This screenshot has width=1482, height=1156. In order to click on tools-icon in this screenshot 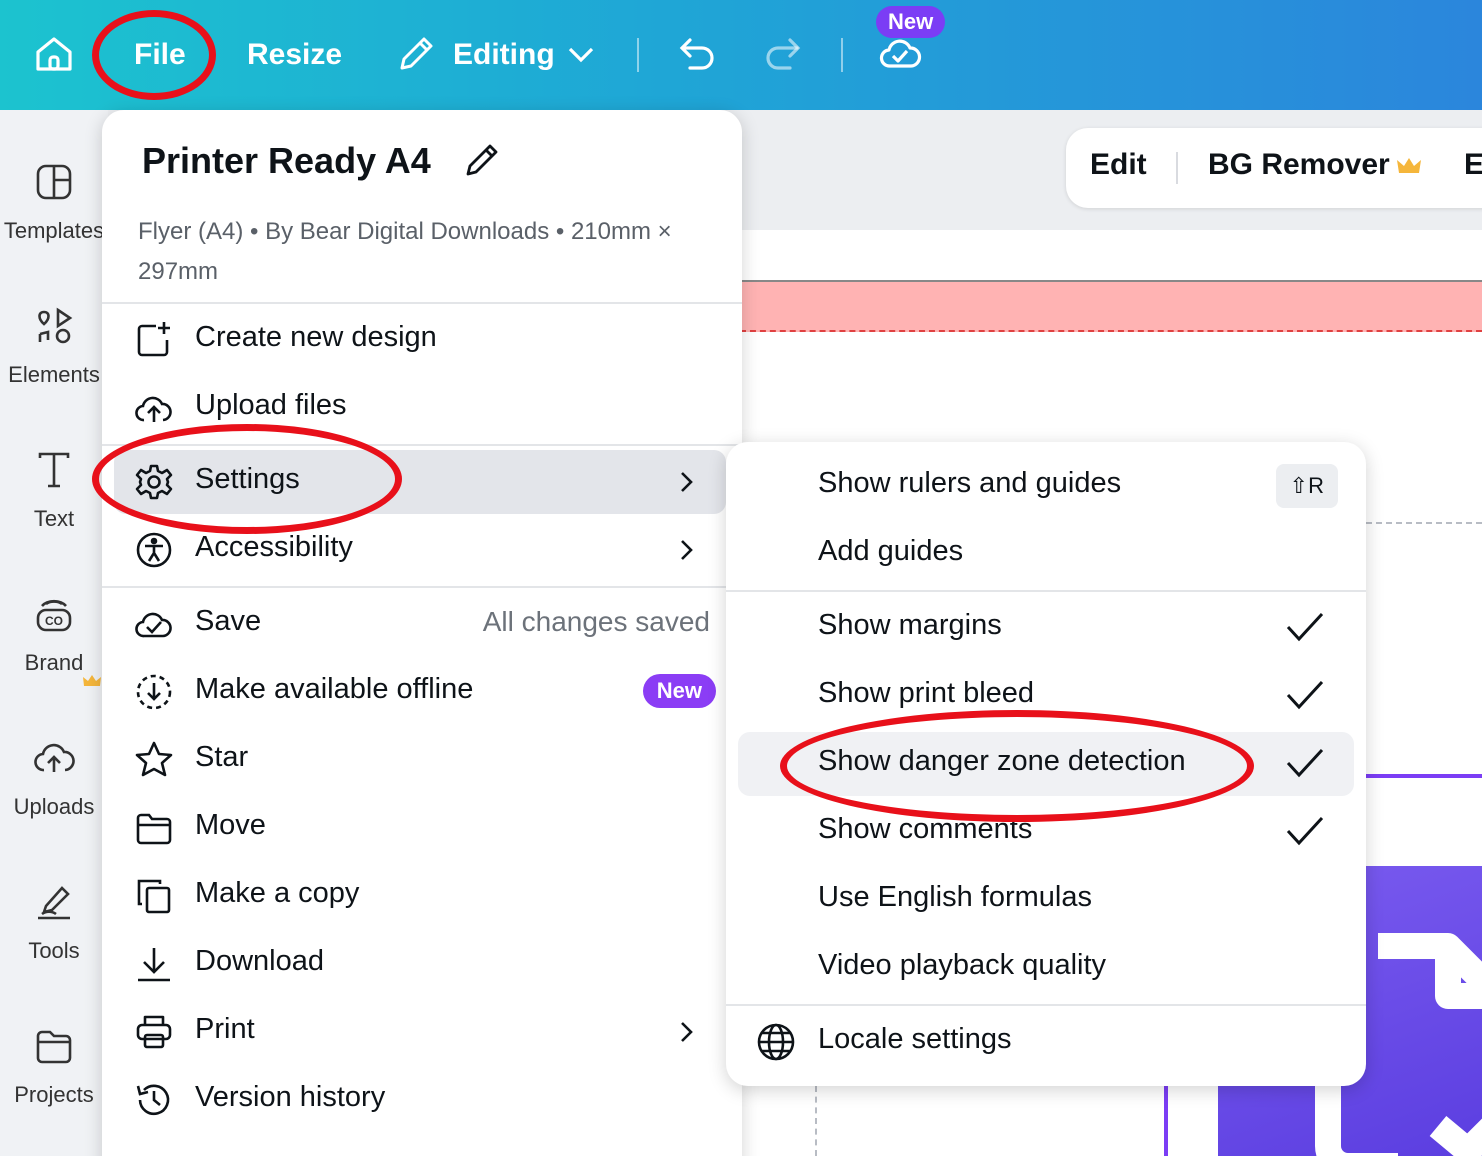, I will do `click(54, 903)`.